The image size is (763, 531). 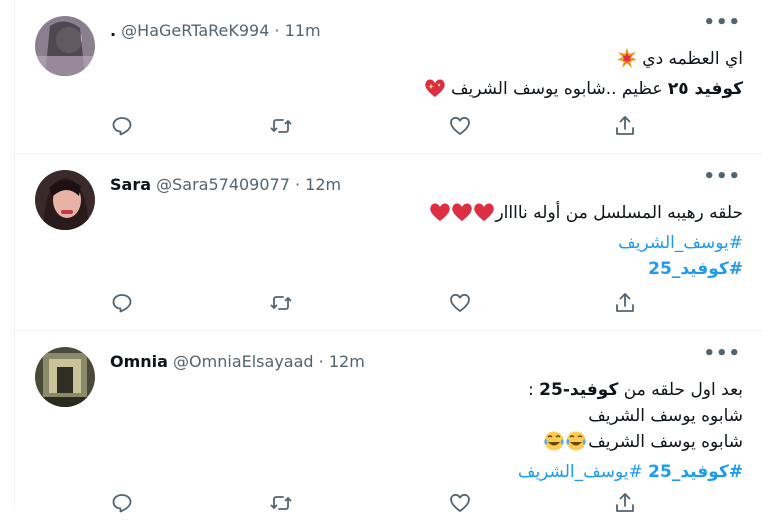 I want to click on text-line: #كوفيد_25 #يوسف_الشريف, so click(x=630, y=472).